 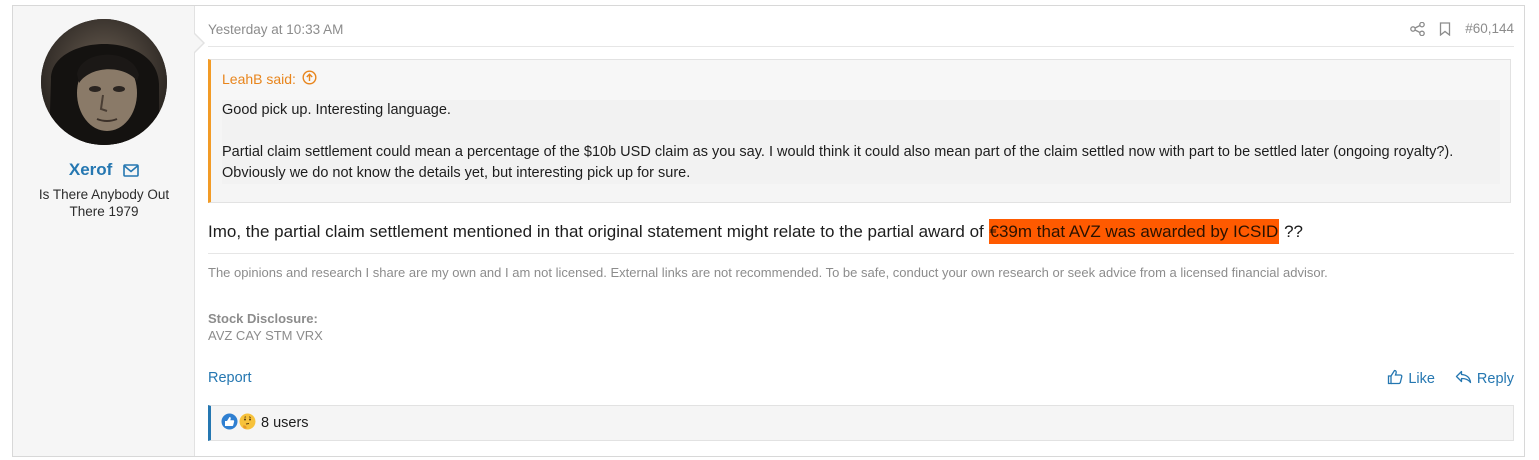 What do you see at coordinates (90, 169) in the screenshot?
I see `username-link: Xerof` at bounding box center [90, 169].